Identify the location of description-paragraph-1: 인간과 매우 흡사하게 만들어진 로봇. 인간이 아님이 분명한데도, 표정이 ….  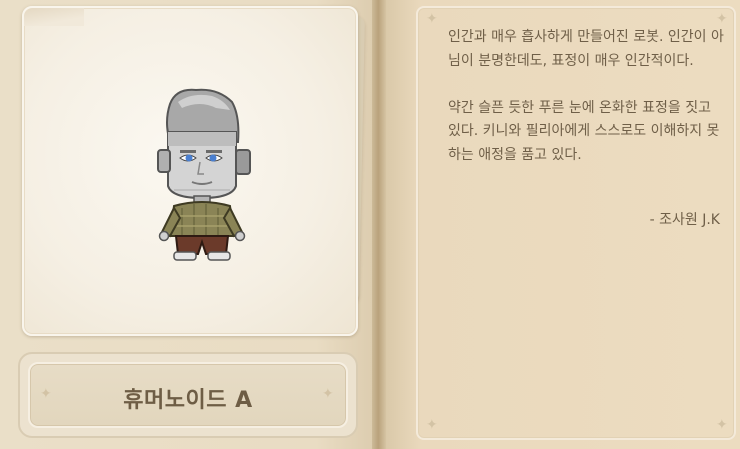
(586, 49).